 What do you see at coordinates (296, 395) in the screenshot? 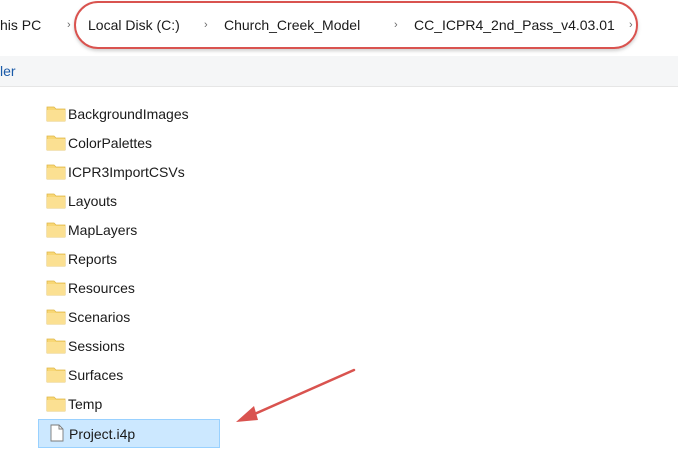
I see `annotation-arrow` at bounding box center [296, 395].